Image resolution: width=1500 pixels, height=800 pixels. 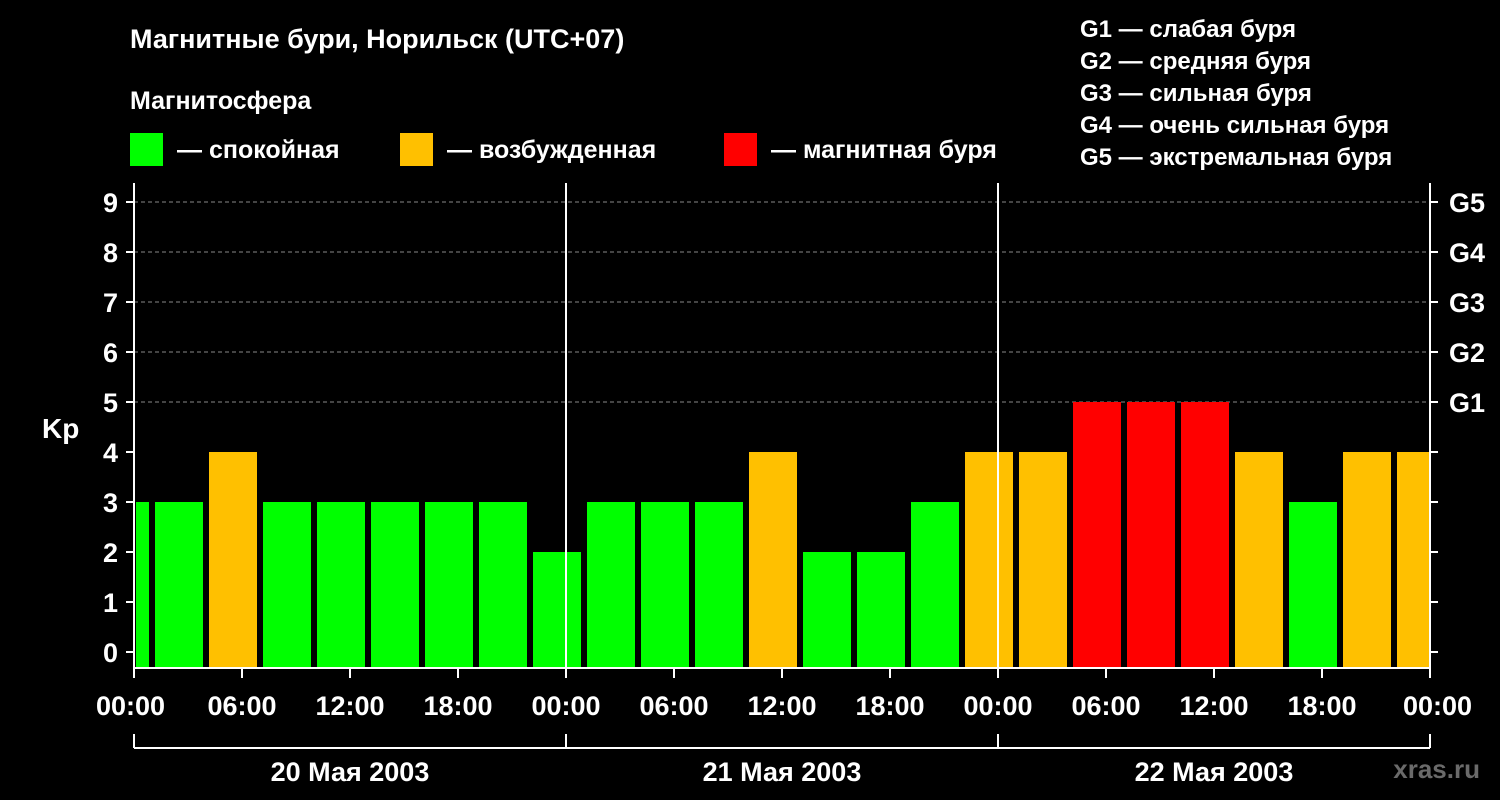 What do you see at coordinates (740, 149) in the screenshot?
I see `legend-swatch-storm` at bounding box center [740, 149].